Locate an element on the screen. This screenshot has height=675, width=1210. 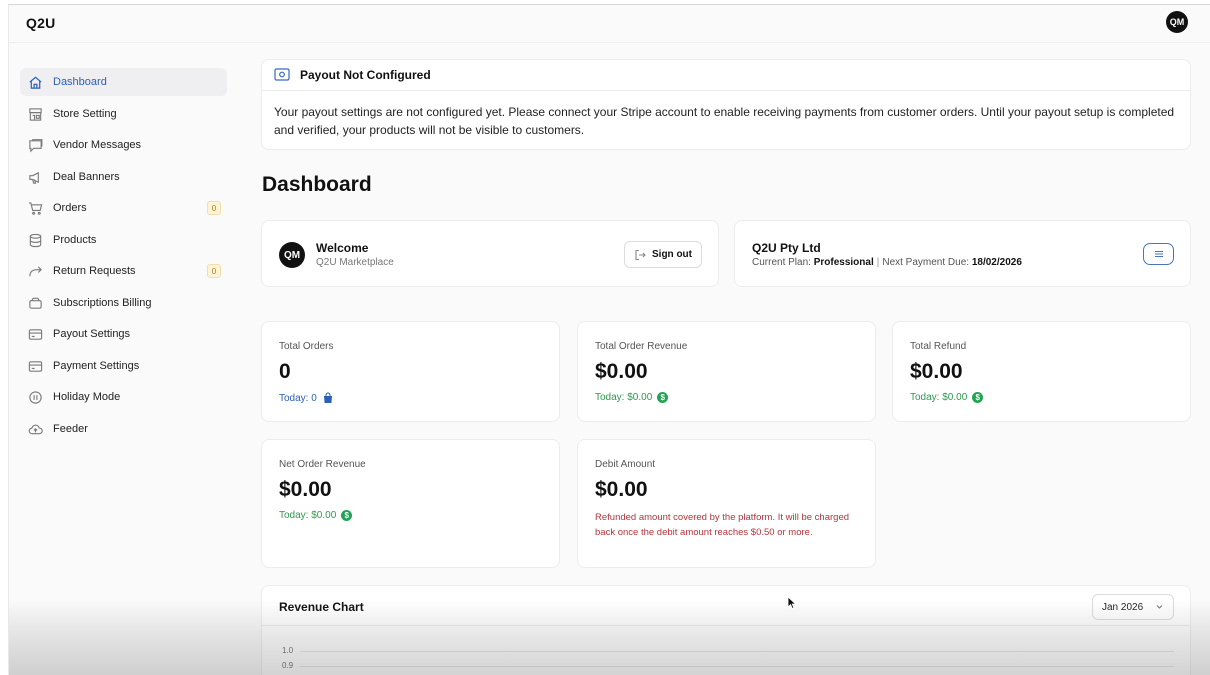
month-select: Jan 2026 is located at coordinates (1133, 607).